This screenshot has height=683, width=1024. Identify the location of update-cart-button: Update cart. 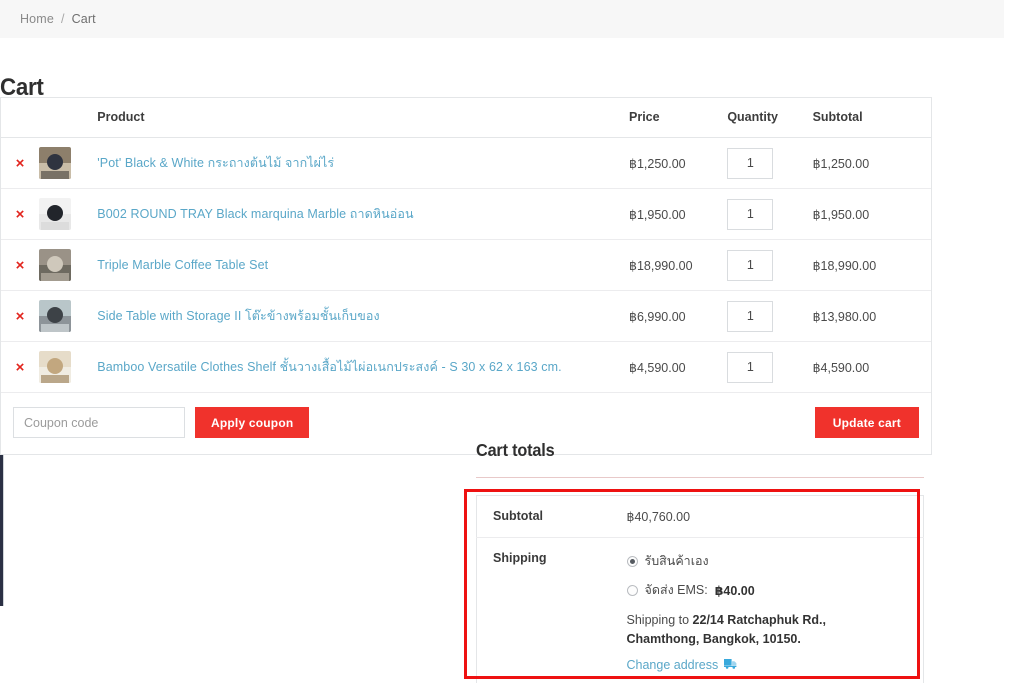
(866, 422).